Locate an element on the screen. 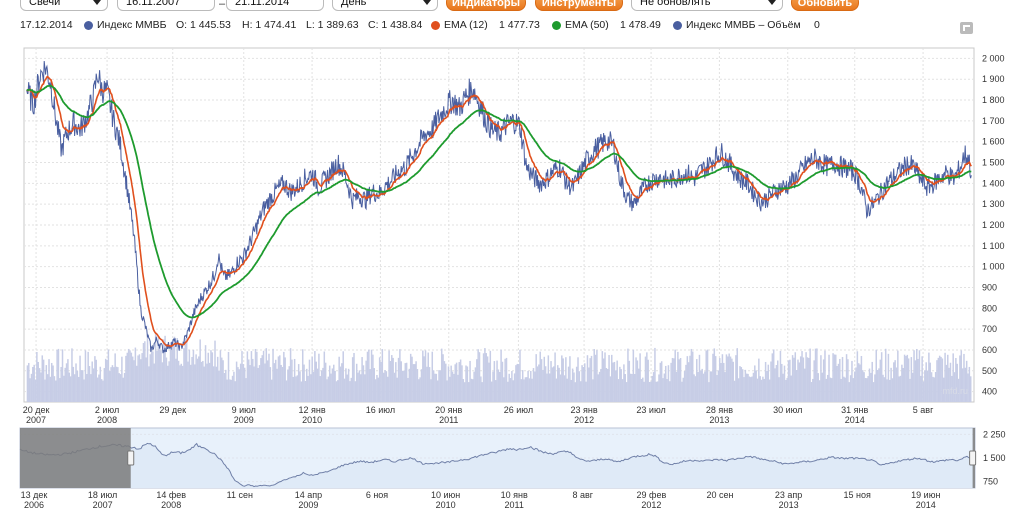 Image resolution: width=1023 pixels, height=511 pixels. navigator-x-tick-label: 20 сен is located at coordinates (720, 495).